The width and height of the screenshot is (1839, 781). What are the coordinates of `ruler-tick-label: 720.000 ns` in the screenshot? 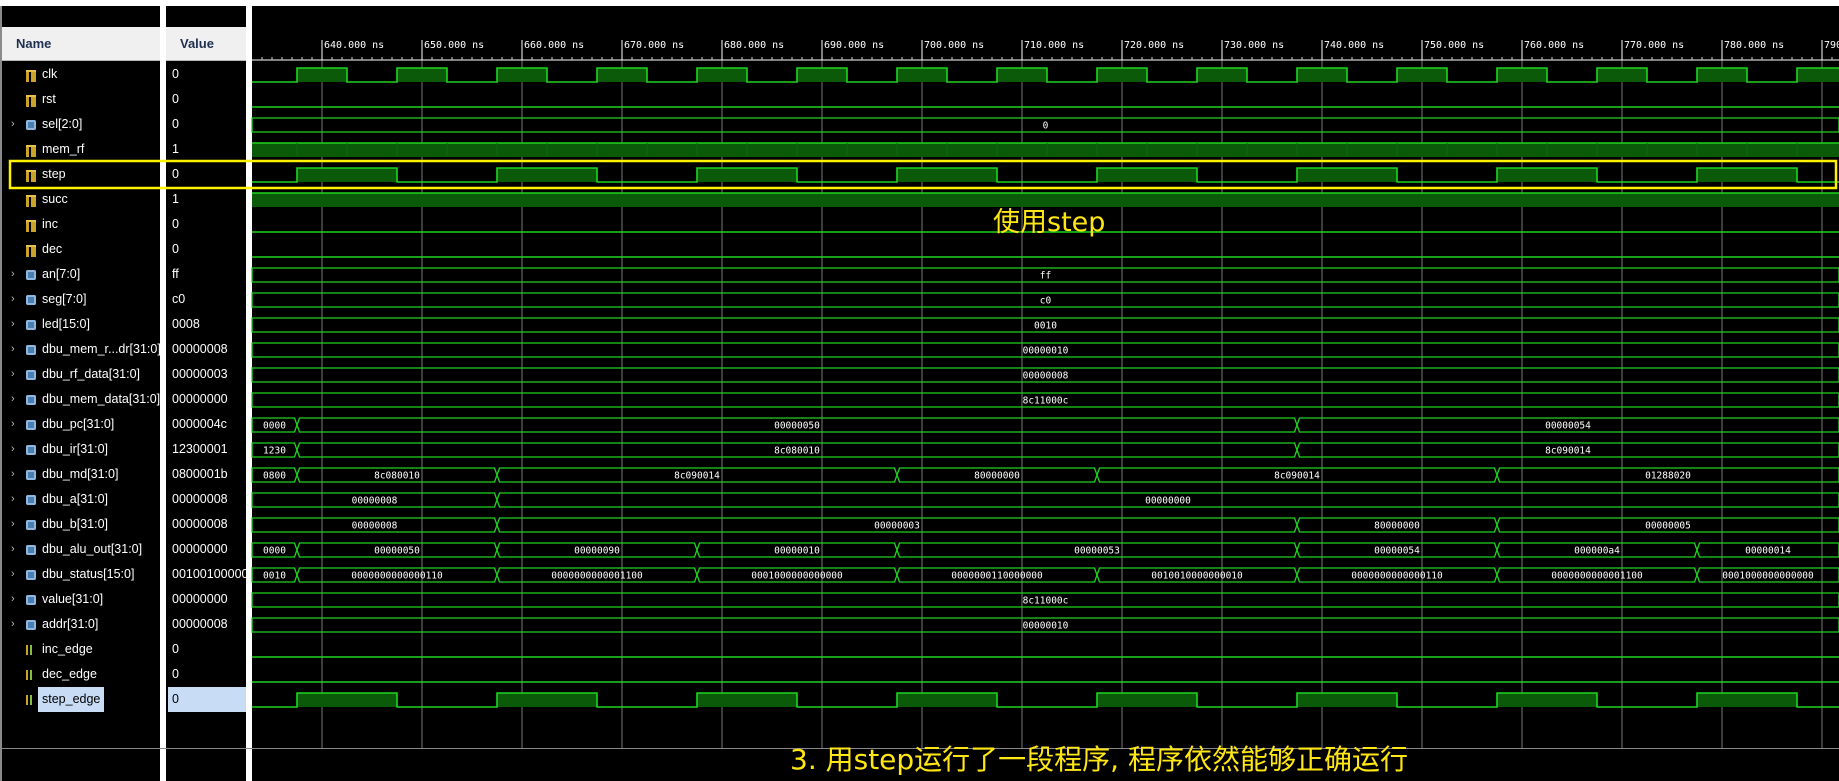 It's located at (1154, 45).